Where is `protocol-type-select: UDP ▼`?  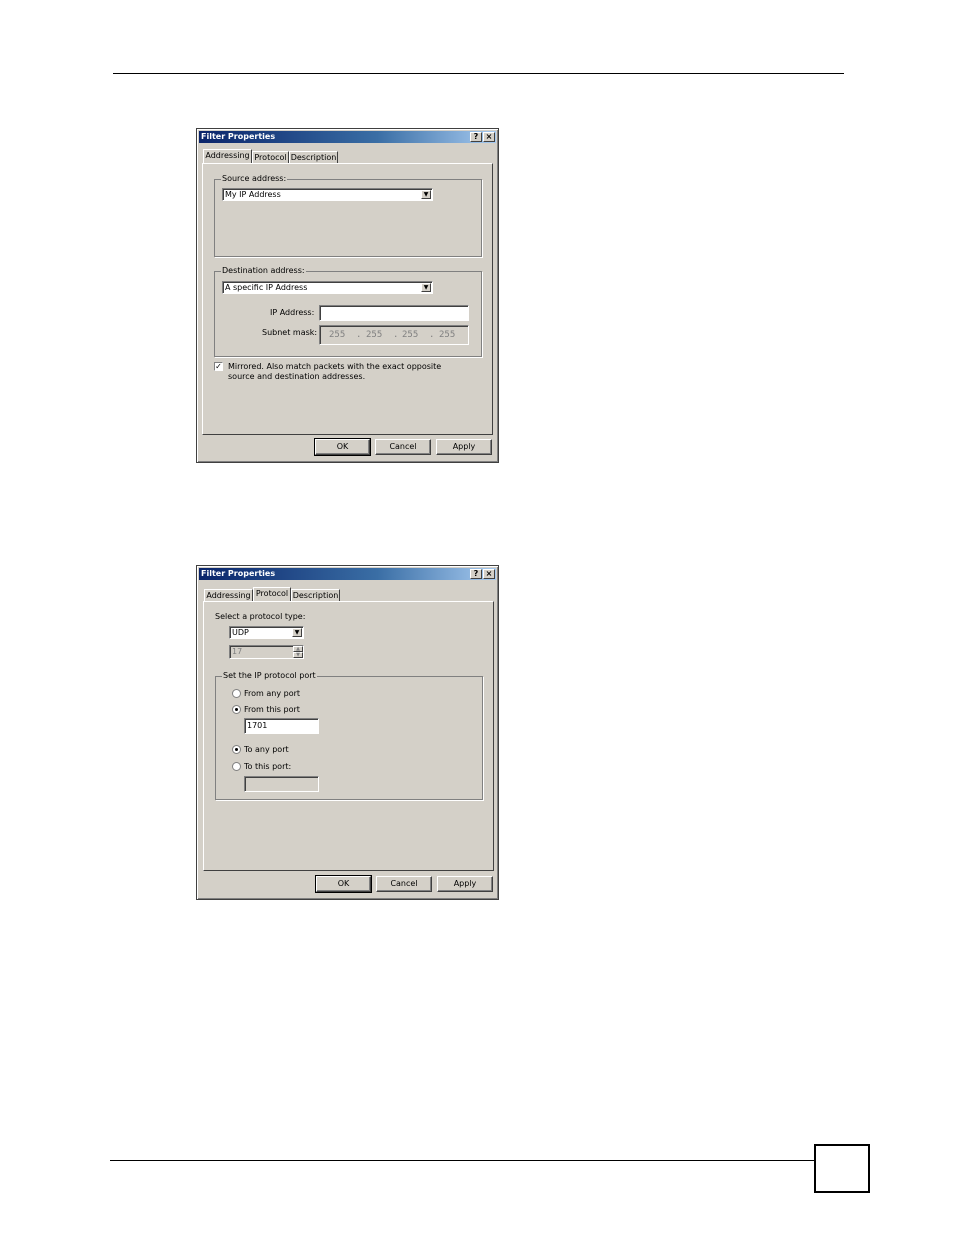
protocol-type-select: UDP ▼ is located at coordinates (266, 632).